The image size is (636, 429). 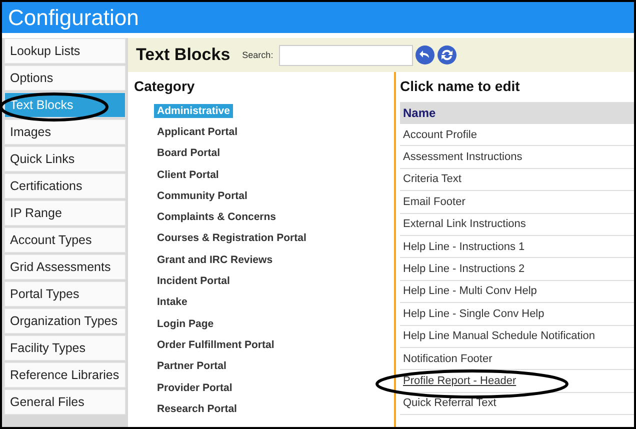 What do you see at coordinates (65, 78) in the screenshot?
I see `sidebar-item: Options` at bounding box center [65, 78].